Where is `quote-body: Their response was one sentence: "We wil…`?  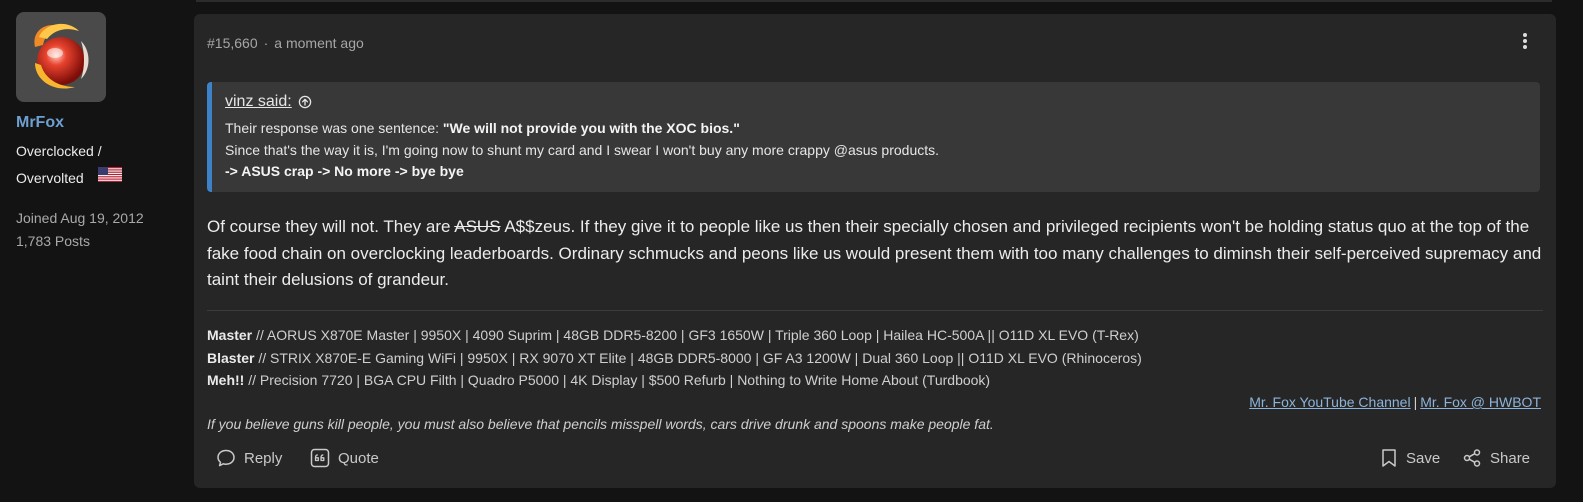
quote-body: Their response was one sentence: "We wil… is located at coordinates (875, 150).